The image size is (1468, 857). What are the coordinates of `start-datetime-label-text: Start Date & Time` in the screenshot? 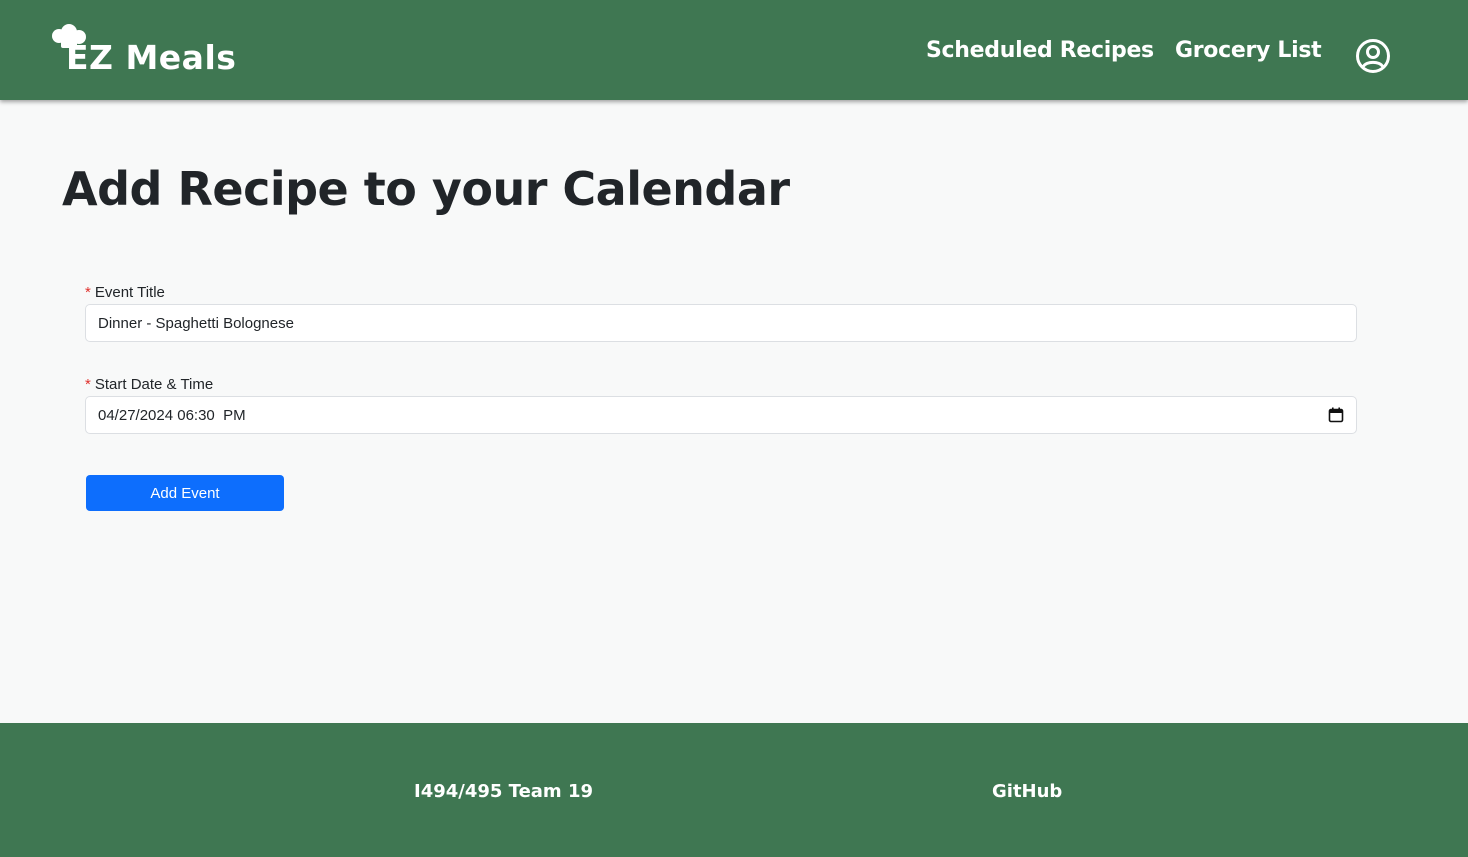 It's located at (154, 384).